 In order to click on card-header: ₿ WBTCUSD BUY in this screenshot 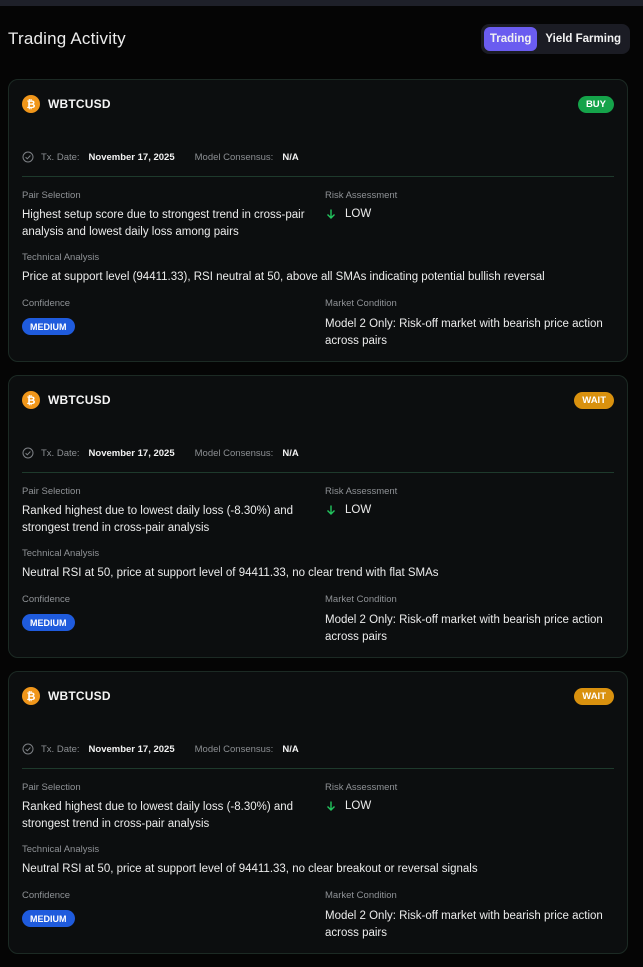, I will do `click(318, 104)`.